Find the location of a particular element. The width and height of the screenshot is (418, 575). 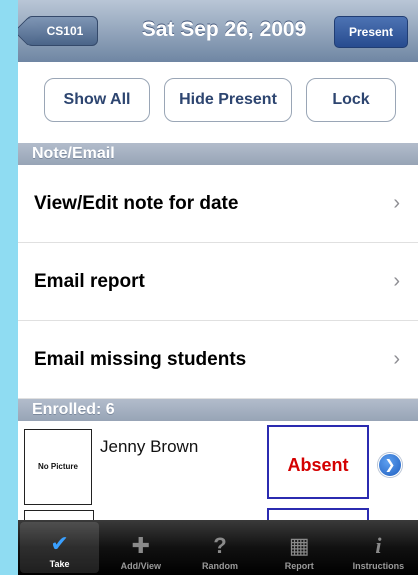

email-missing-students-row: Email missing students › is located at coordinates (218, 360).